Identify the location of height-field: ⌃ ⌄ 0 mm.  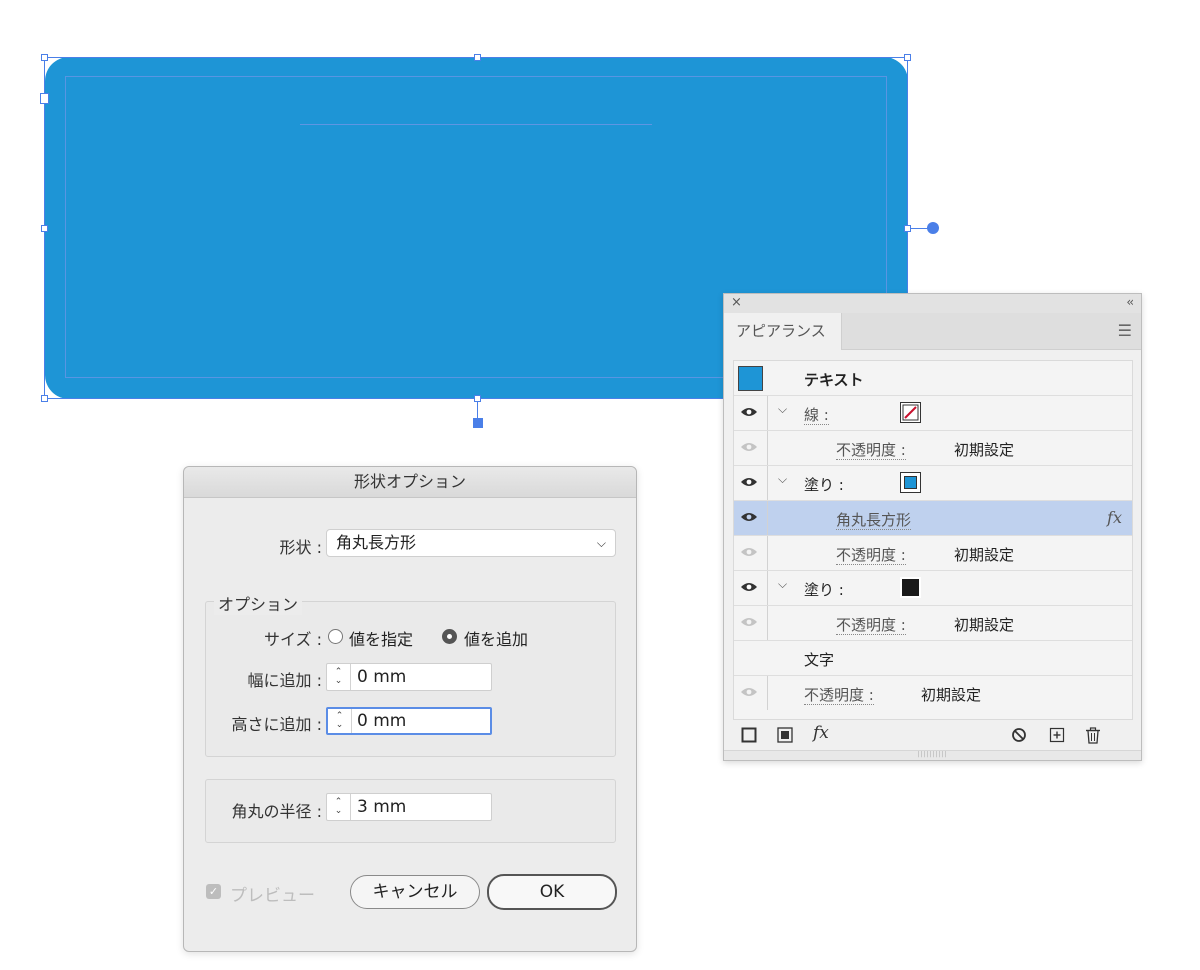
(409, 721).